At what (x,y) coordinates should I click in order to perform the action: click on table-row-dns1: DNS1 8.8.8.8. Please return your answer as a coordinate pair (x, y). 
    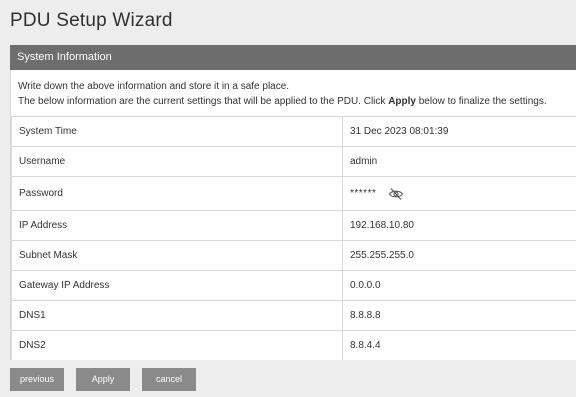
    Looking at the image, I should click on (293, 315).